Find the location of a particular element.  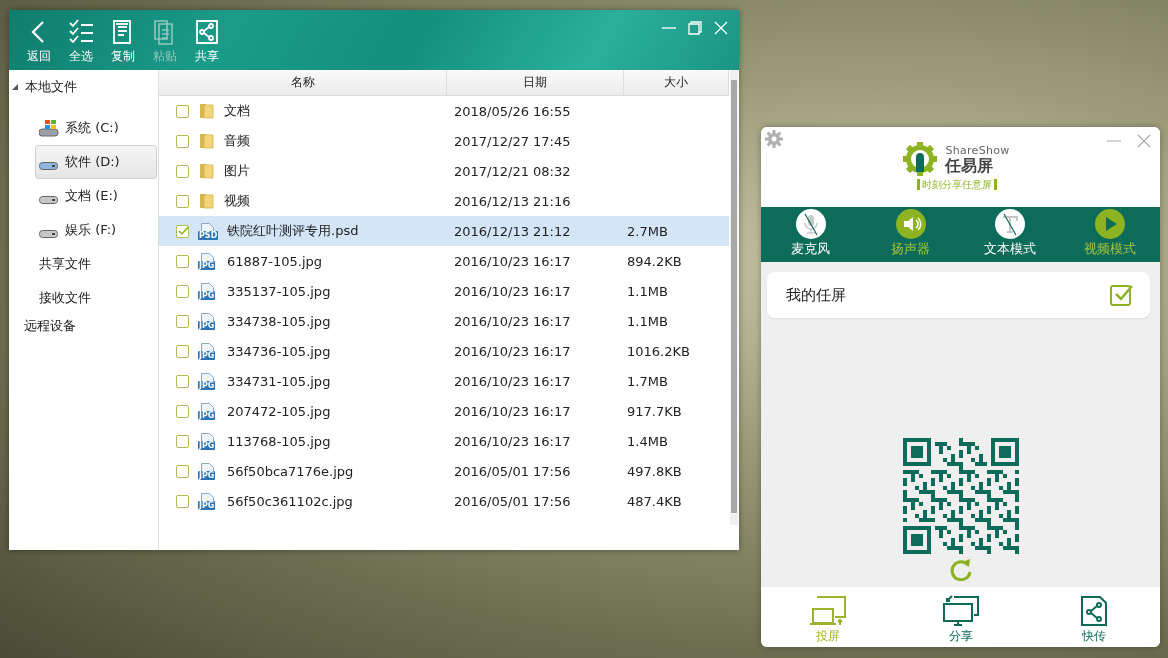

sidebar-item: 系统 (C:) is located at coordinates (96, 128).